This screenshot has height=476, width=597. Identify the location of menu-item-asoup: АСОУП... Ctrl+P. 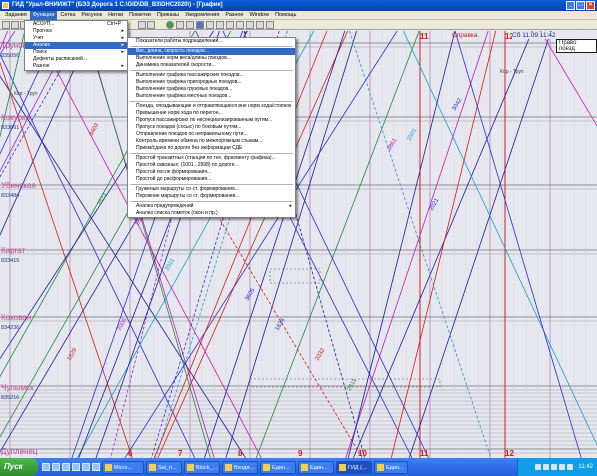
(76, 24).